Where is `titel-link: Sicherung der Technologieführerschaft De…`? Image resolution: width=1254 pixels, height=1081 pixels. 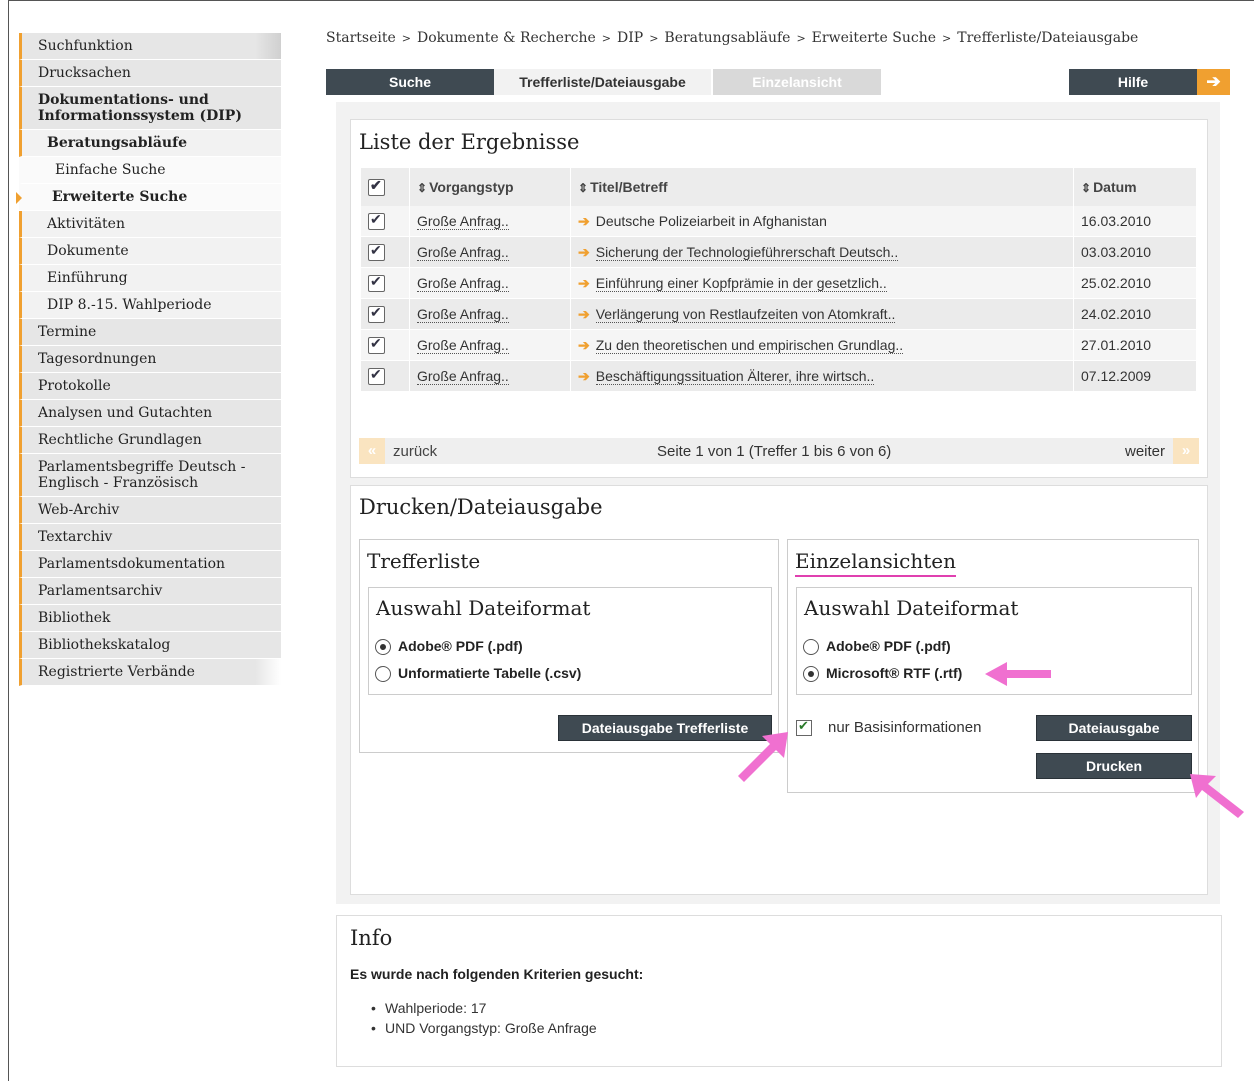 titel-link: Sicherung der Technologieführerschaft De… is located at coordinates (747, 252).